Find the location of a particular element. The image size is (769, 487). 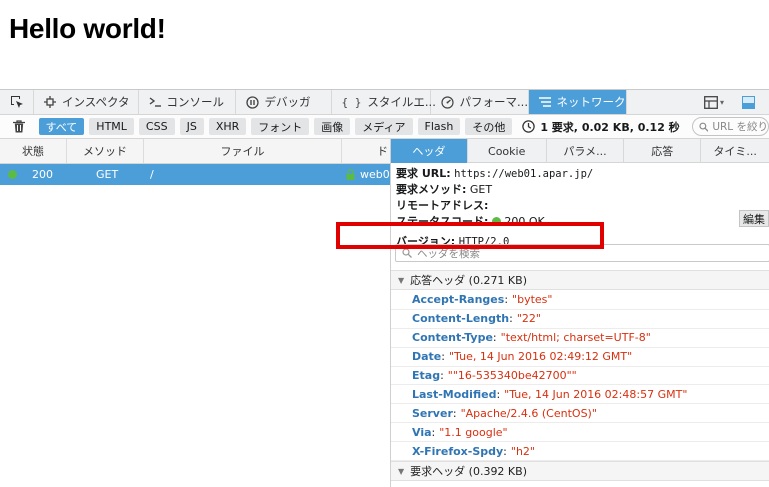

chevron-down-icon: ▾ is located at coordinates (721, 102).